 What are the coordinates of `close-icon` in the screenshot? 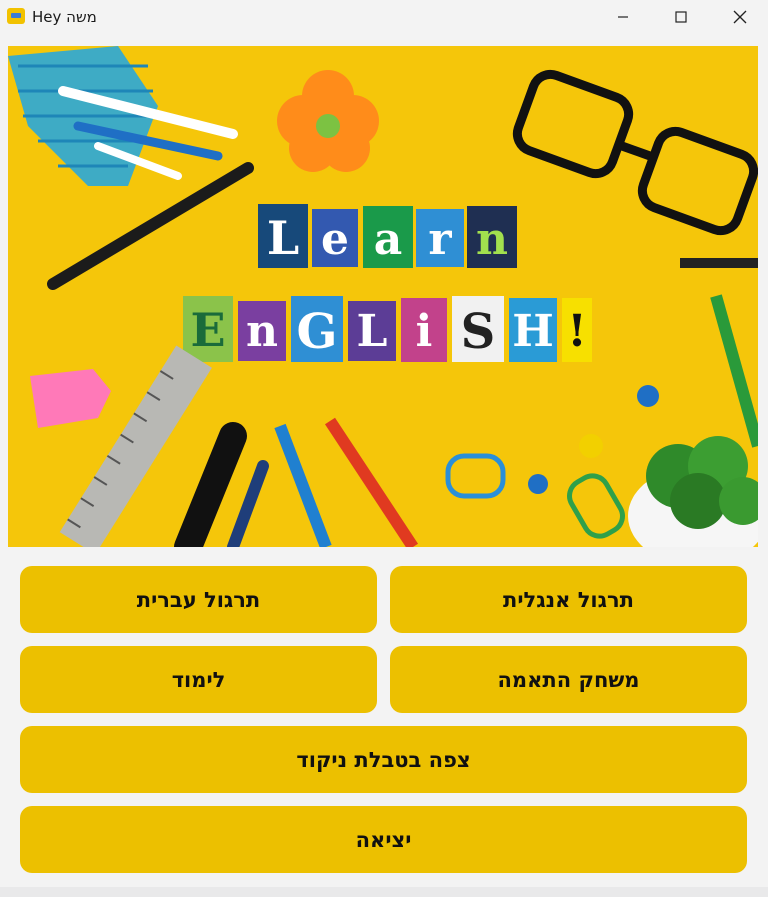 It's located at (740, 17).